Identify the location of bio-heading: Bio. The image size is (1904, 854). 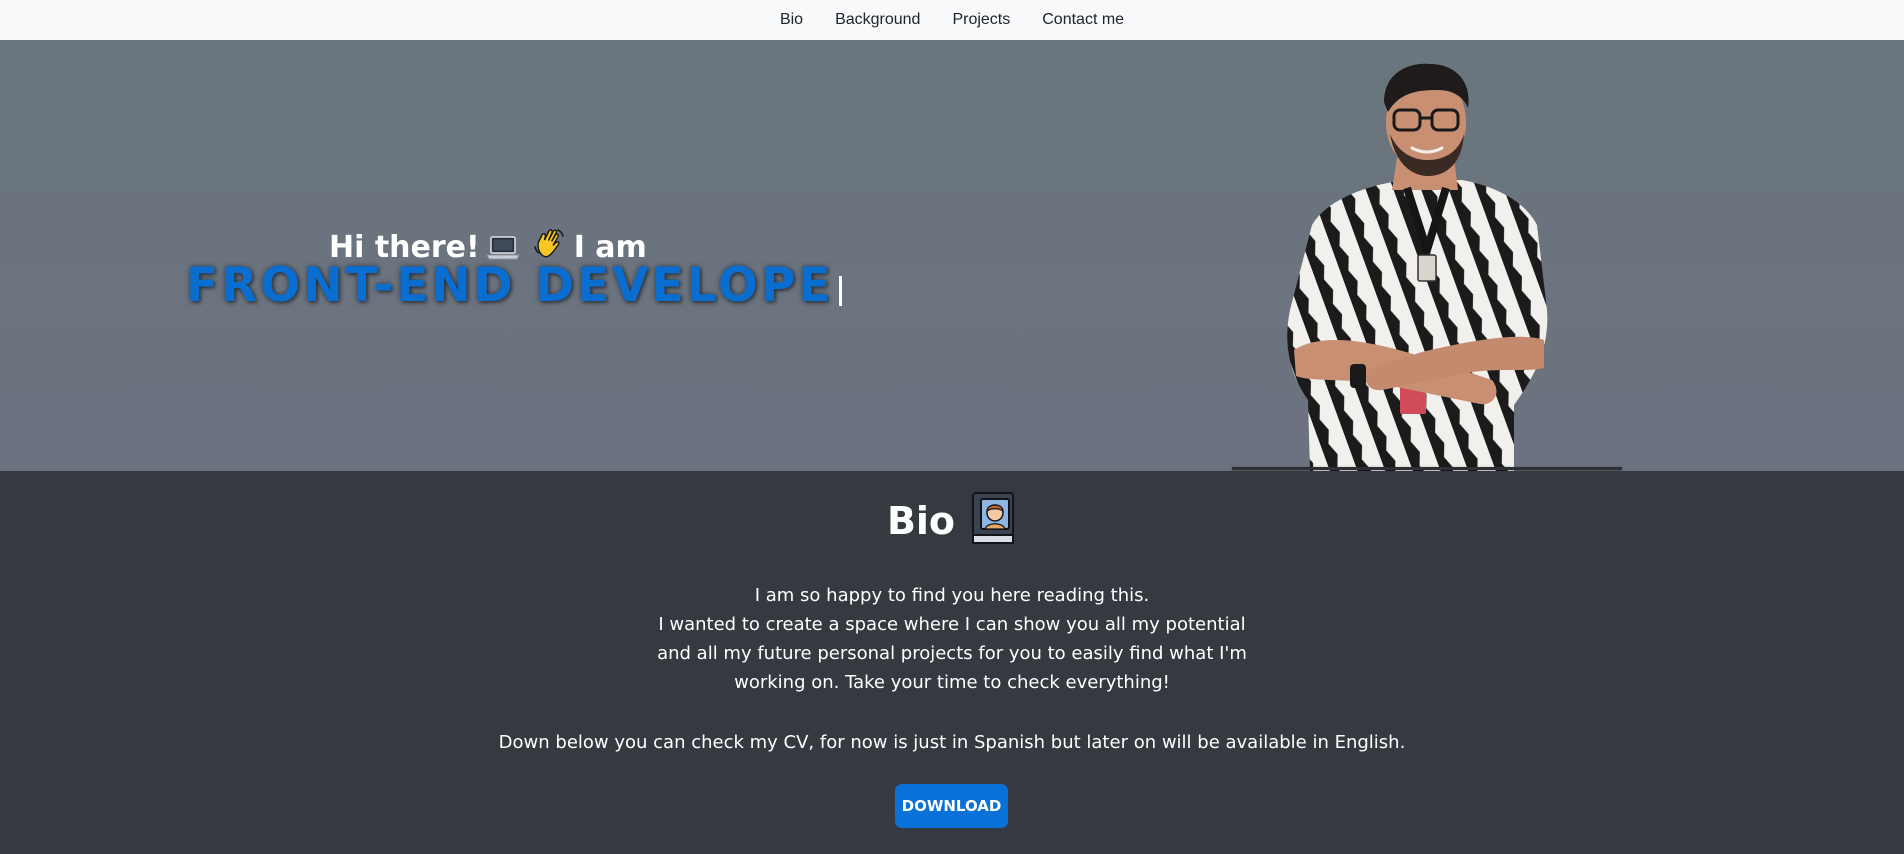
(952, 521).